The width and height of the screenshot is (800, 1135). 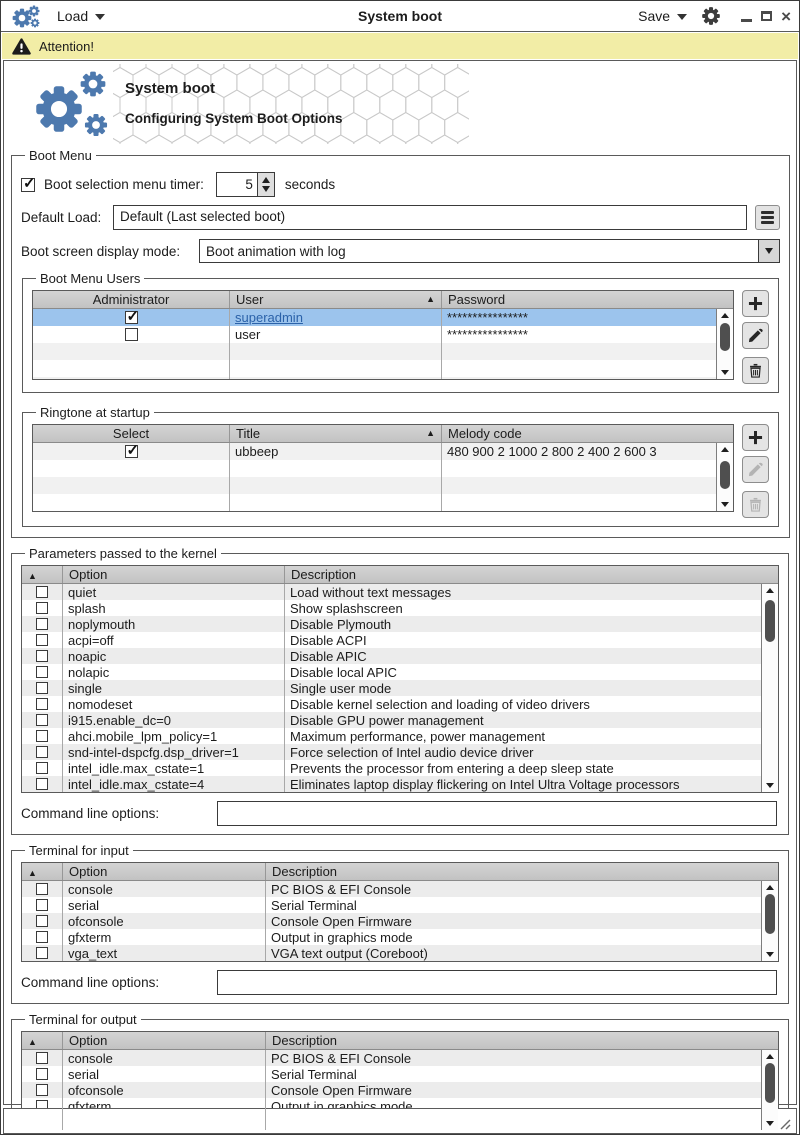 I want to click on user-name: superadmin, so click(x=269, y=317).